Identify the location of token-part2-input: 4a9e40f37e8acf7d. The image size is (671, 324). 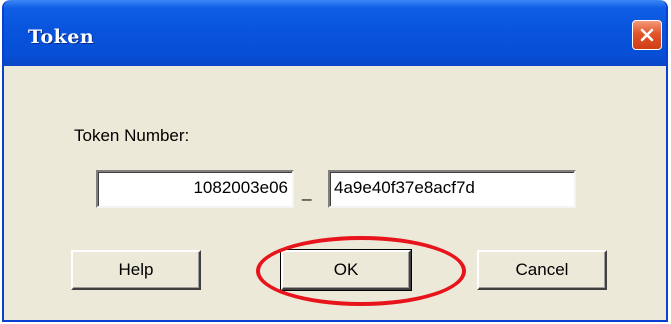
(452, 189).